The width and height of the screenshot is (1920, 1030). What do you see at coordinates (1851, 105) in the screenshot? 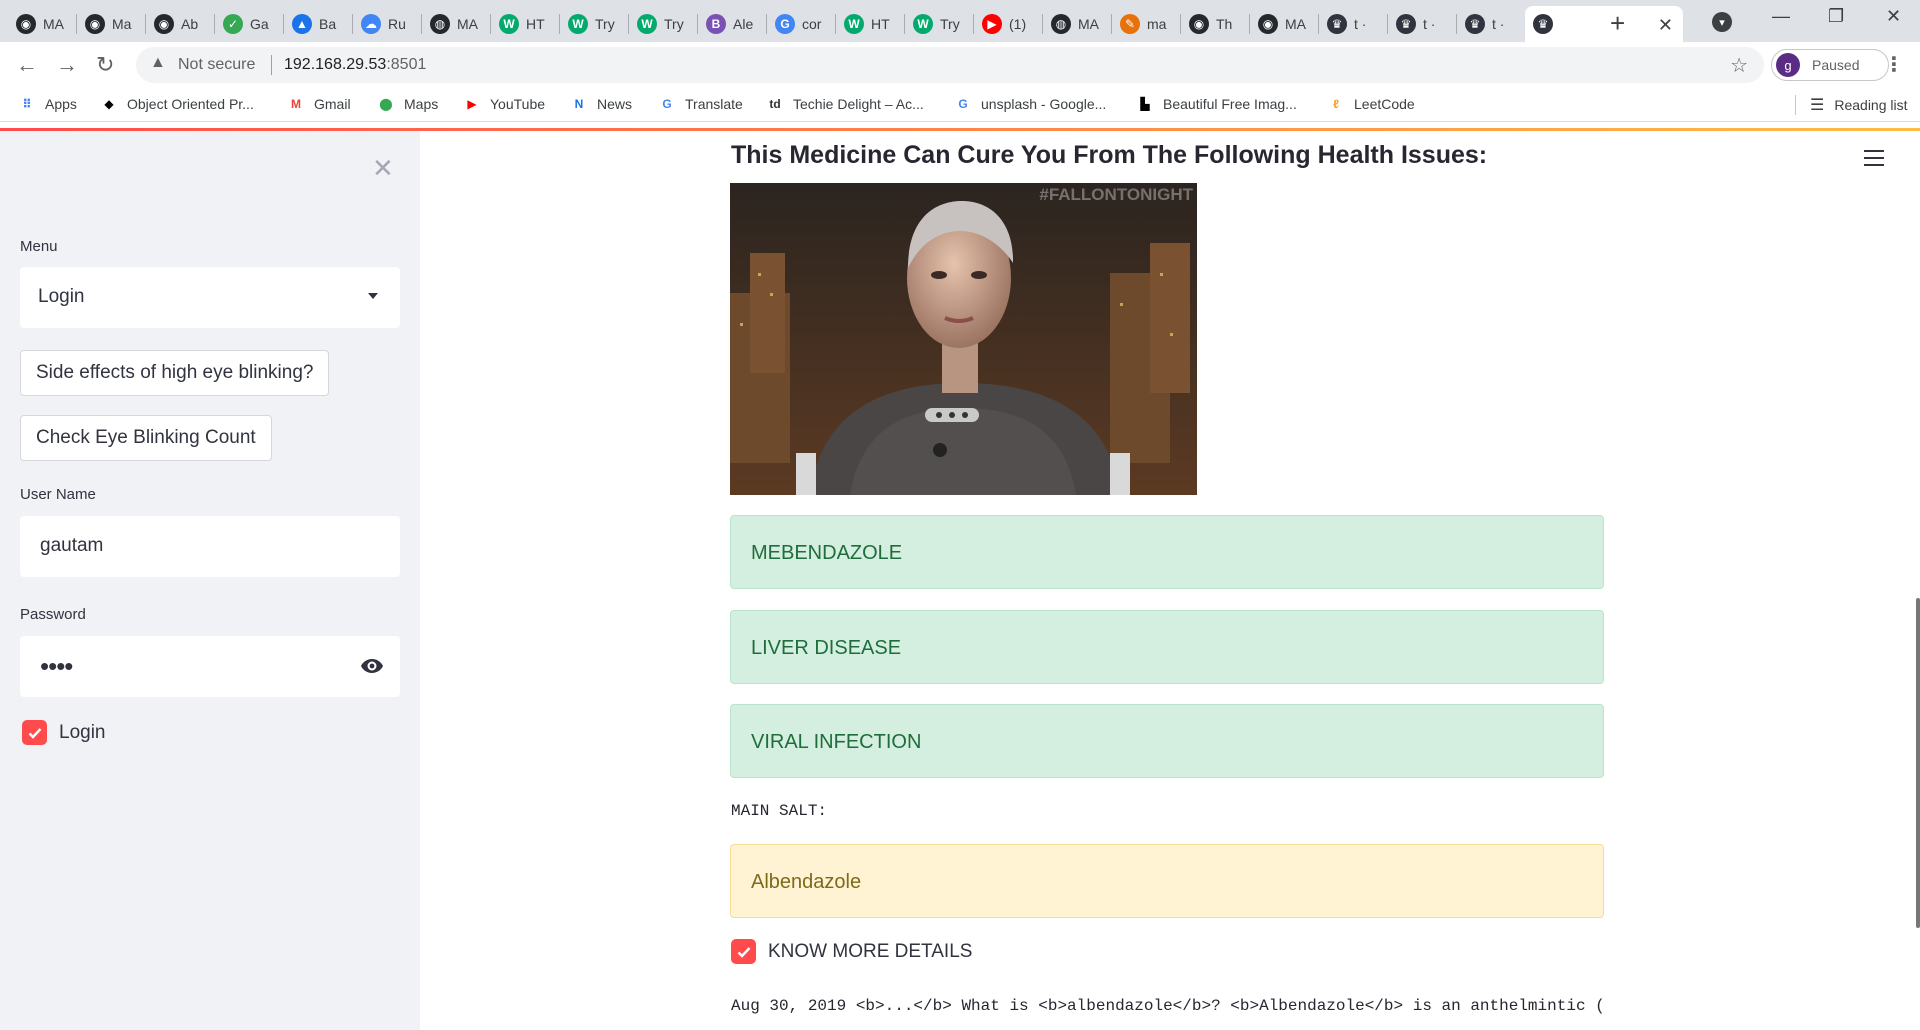
I see `reading-list-button: ☰ Reading list` at bounding box center [1851, 105].